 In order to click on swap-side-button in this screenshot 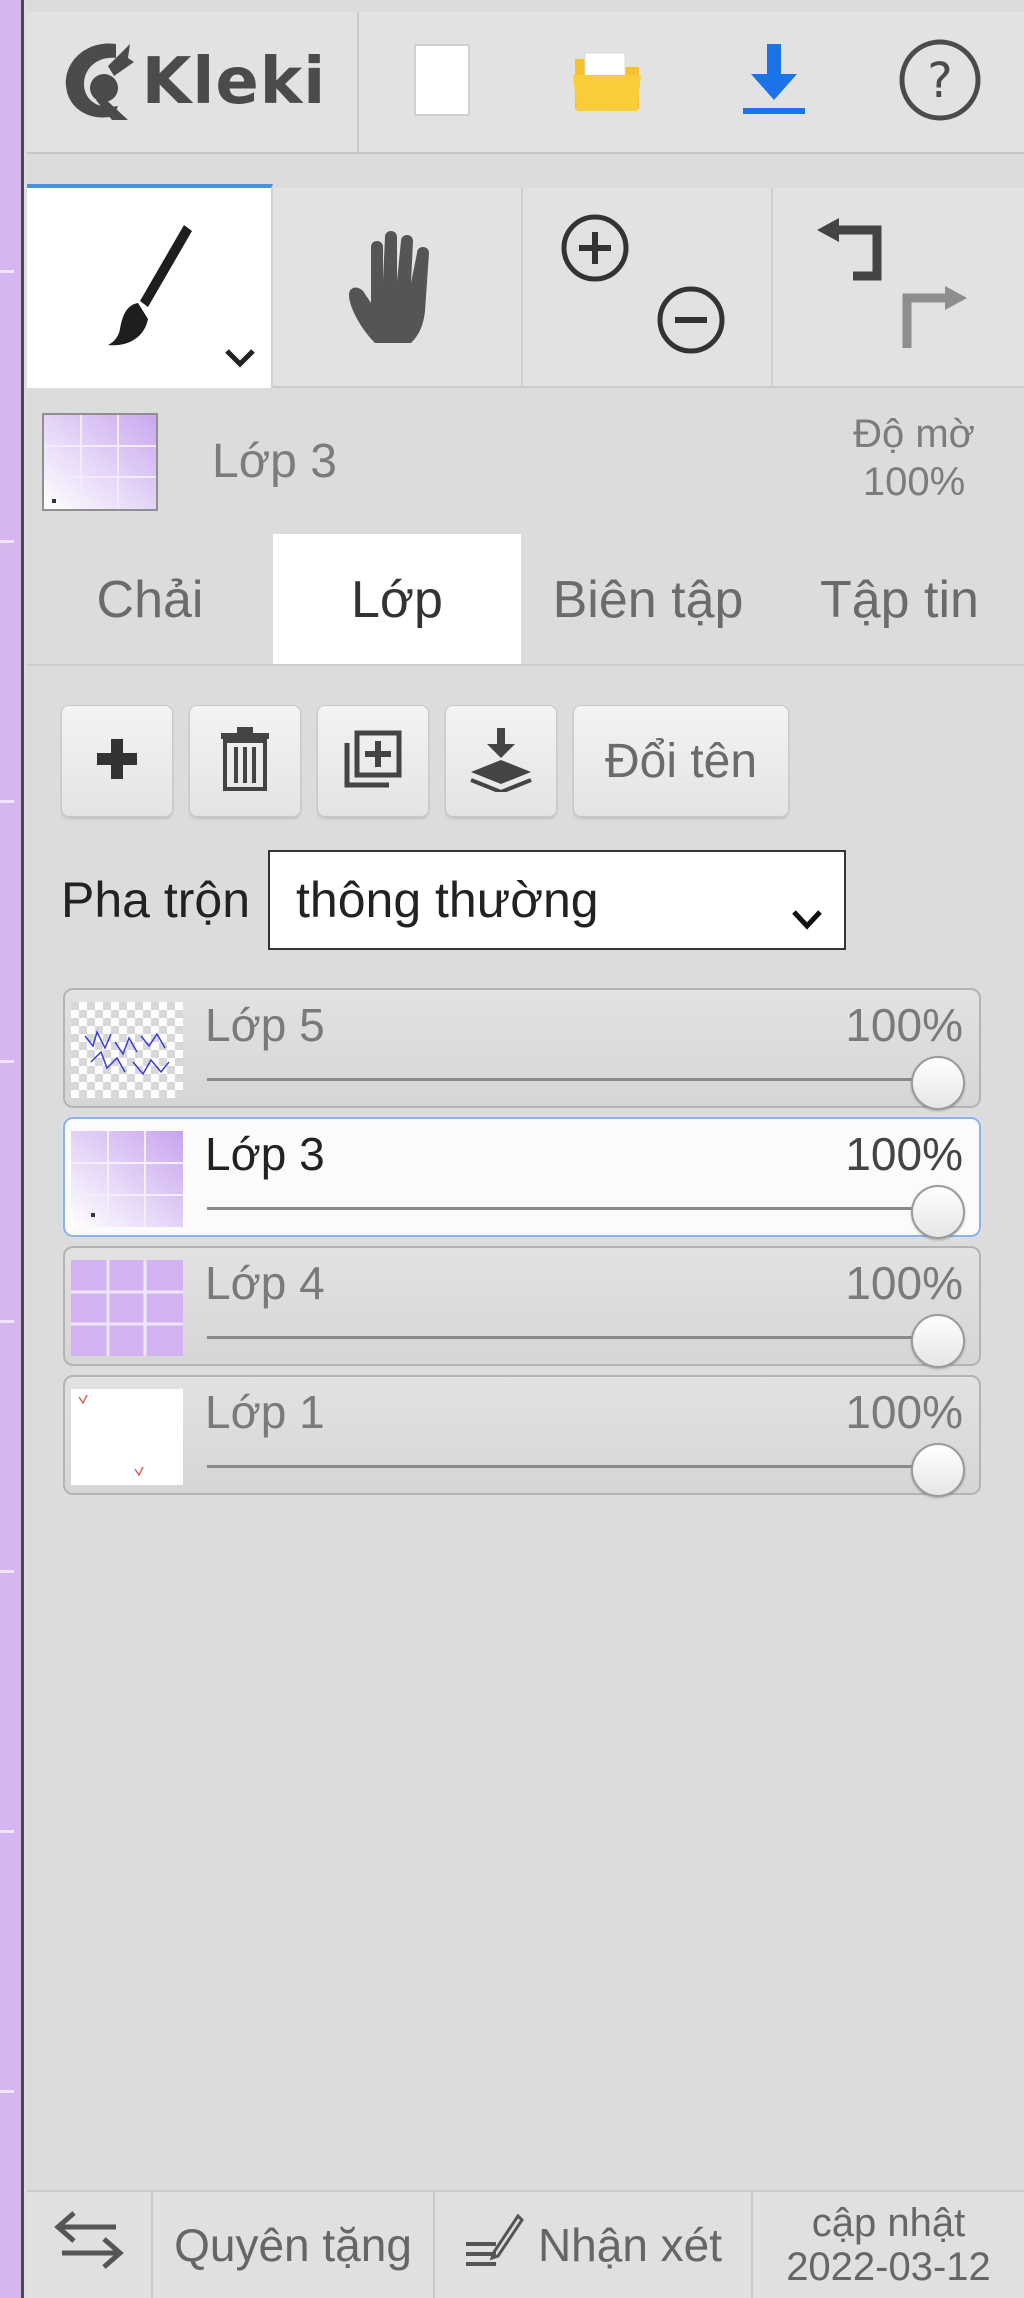, I will do `click(90, 2245)`.